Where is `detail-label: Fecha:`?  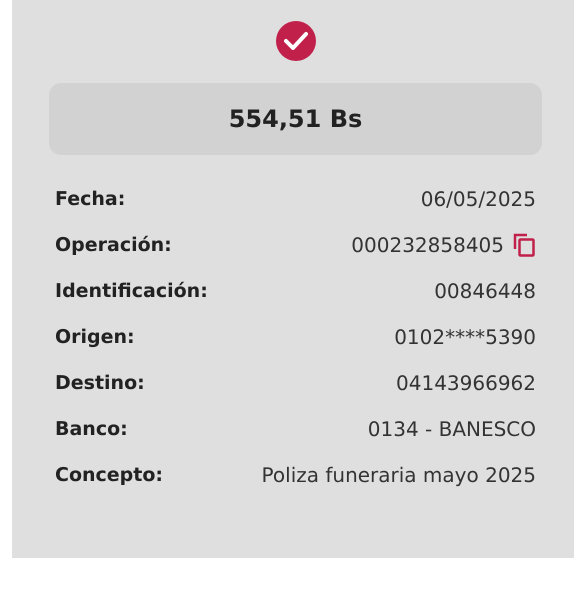 detail-label: Fecha: is located at coordinates (90, 199).